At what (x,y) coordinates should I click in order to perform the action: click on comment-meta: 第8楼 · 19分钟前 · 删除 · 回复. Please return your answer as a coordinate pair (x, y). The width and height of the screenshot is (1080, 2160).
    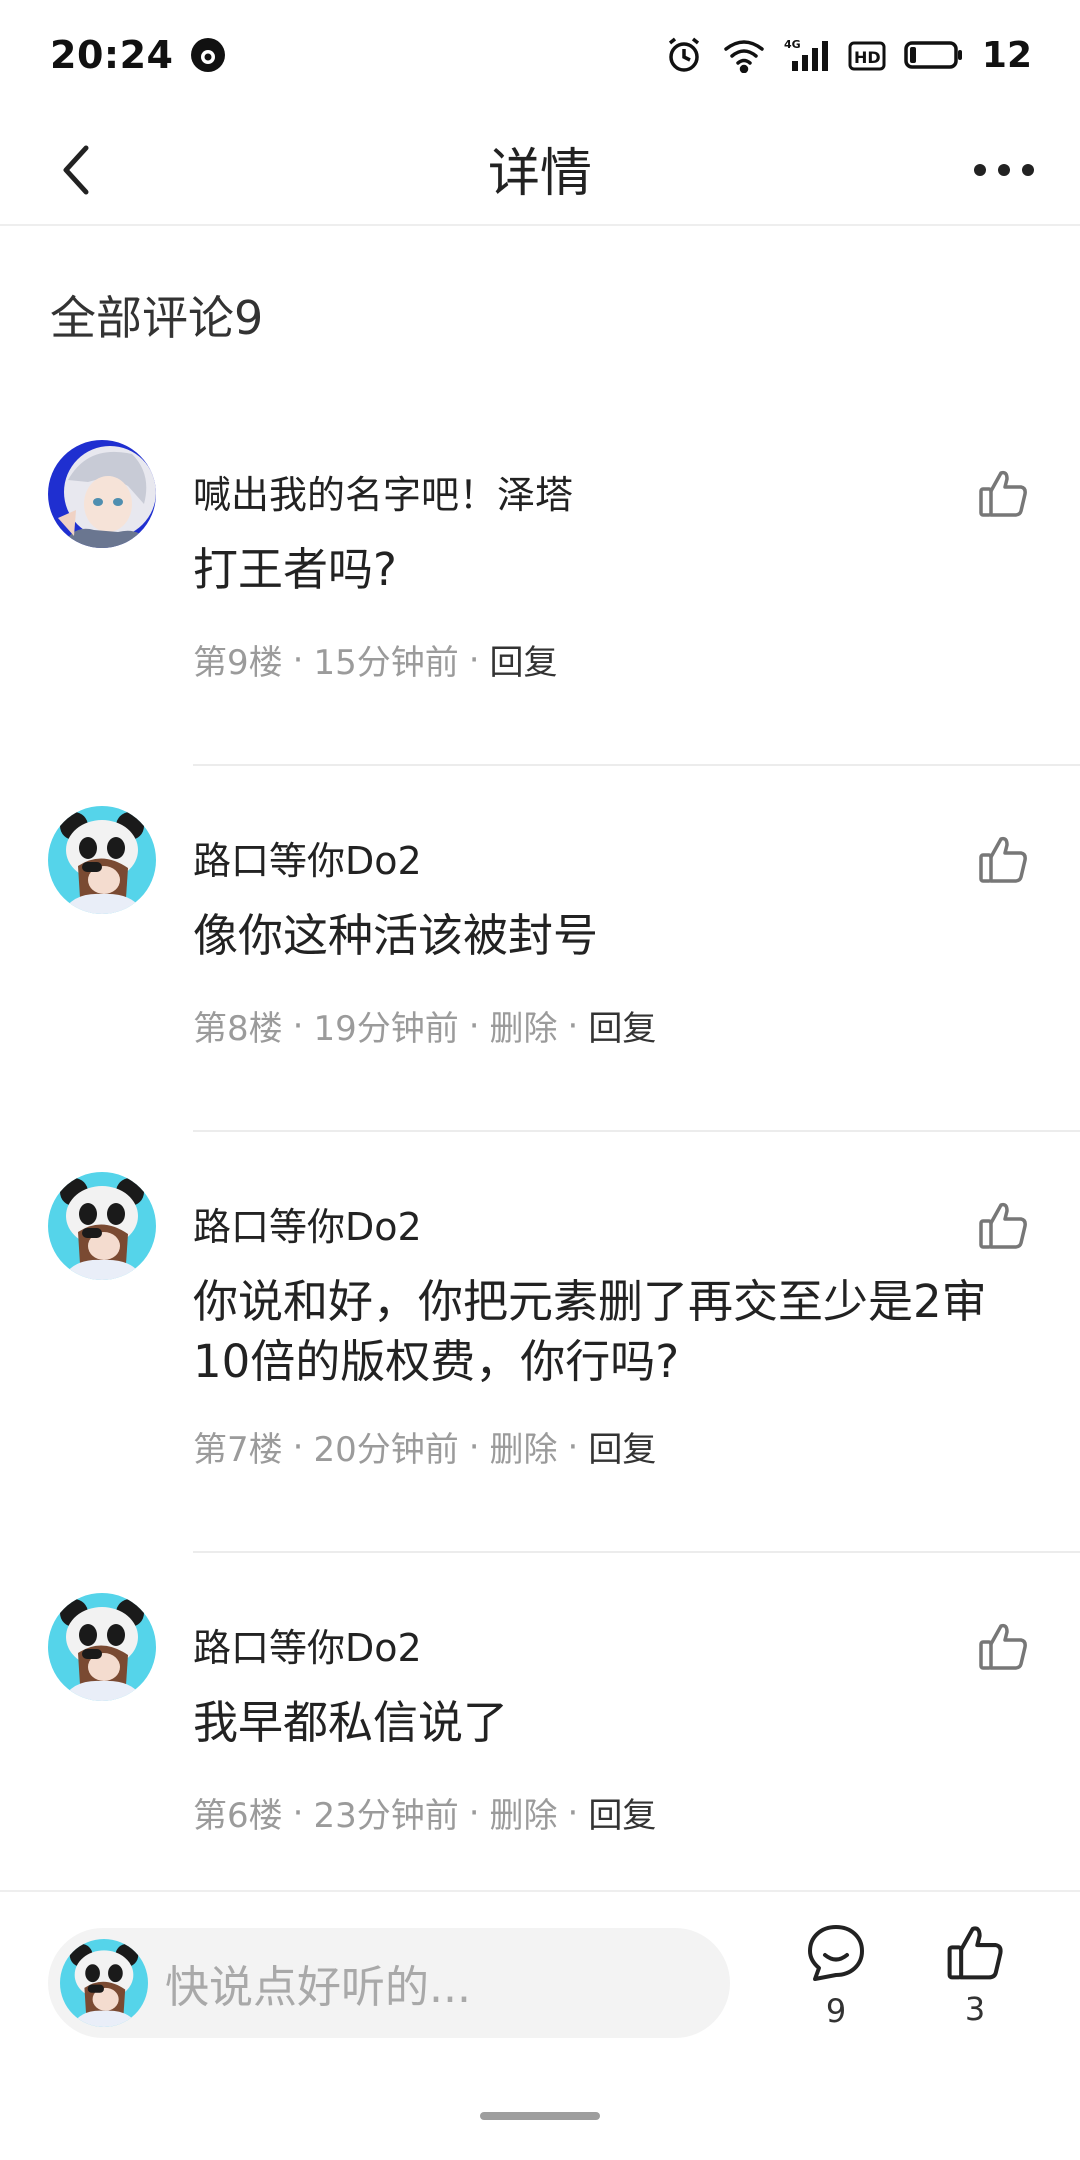
    Looking at the image, I should click on (424, 1025).